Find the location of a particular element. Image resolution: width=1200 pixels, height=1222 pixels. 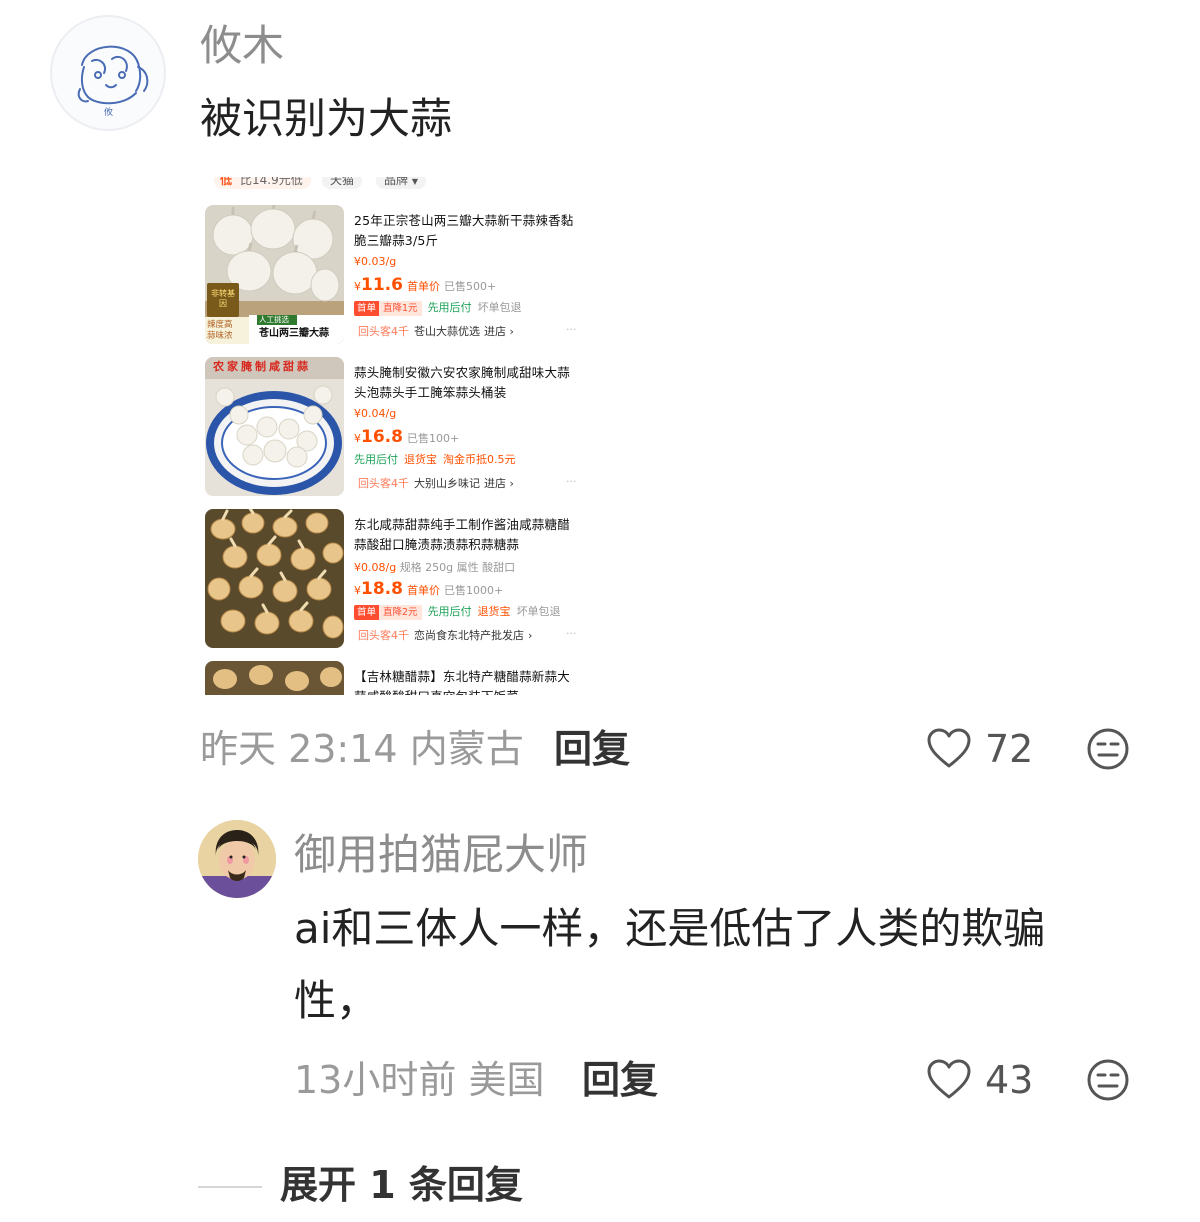

unit-price: ¥0.04/g is located at coordinates (375, 413).